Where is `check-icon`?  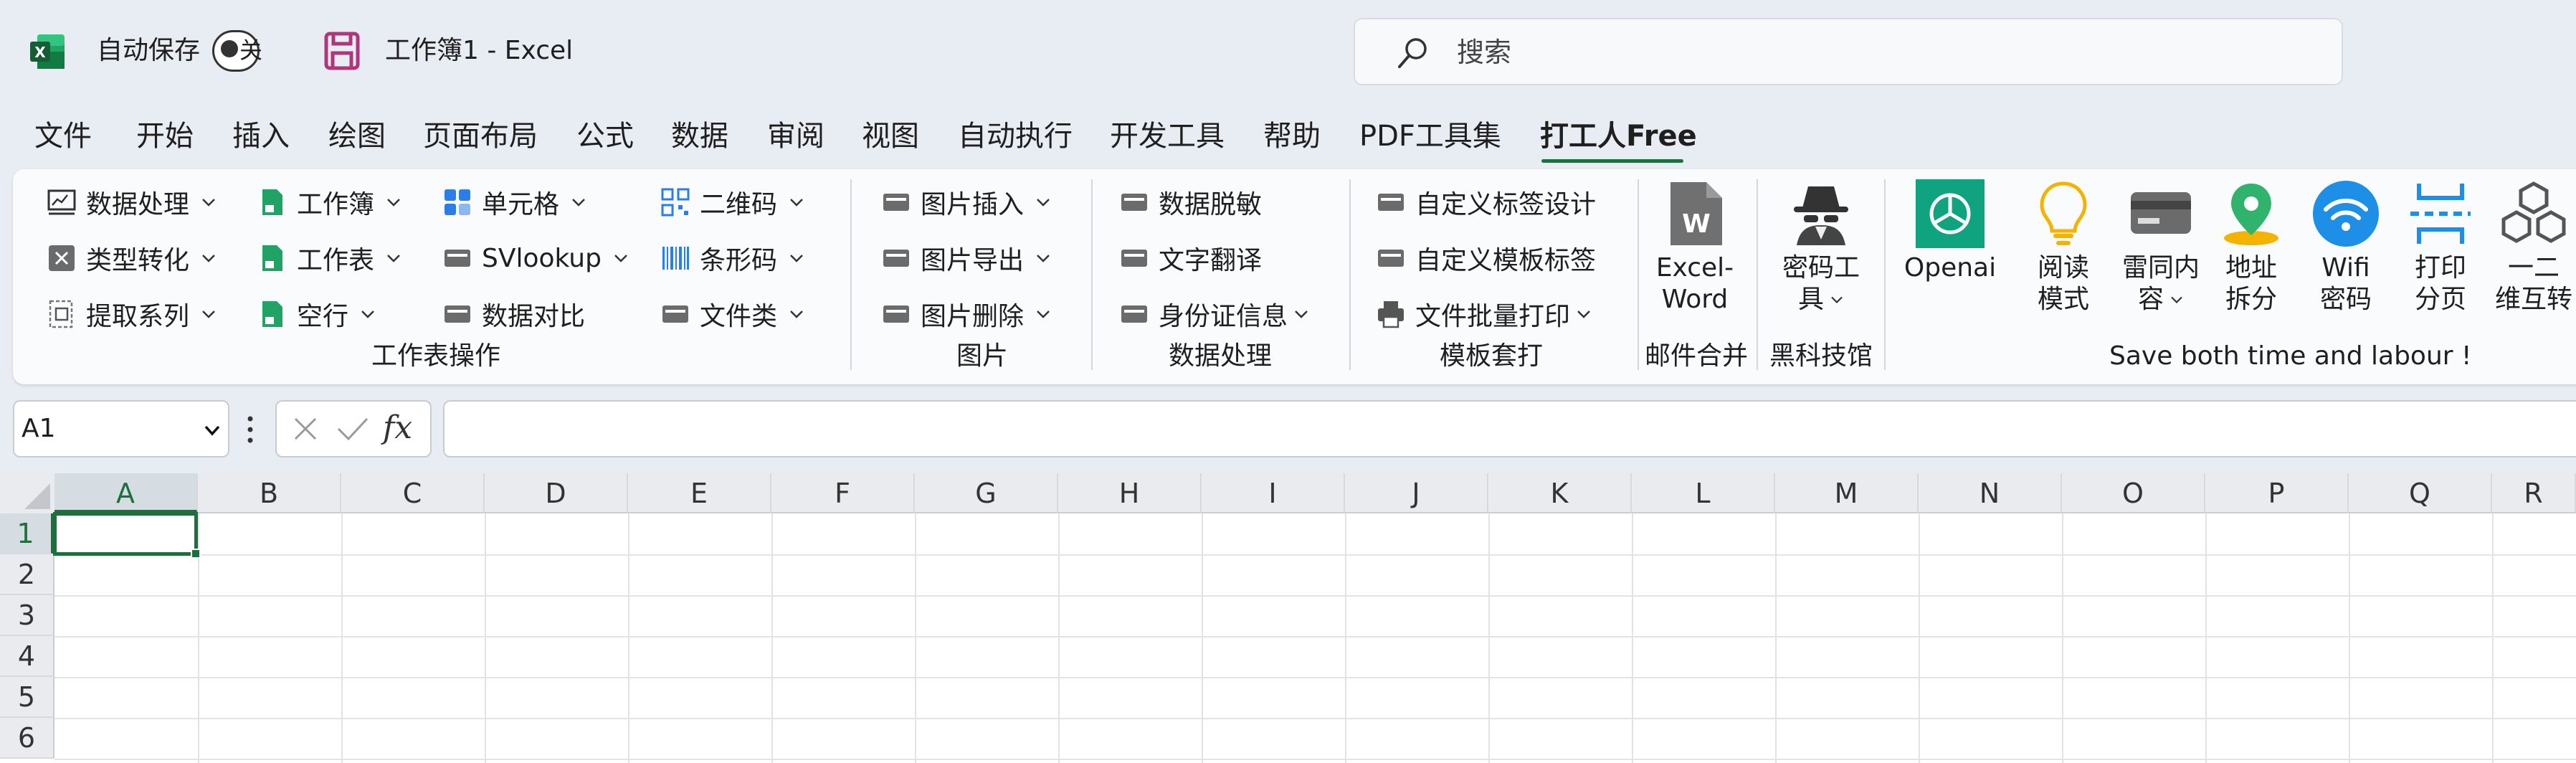 check-icon is located at coordinates (353, 429).